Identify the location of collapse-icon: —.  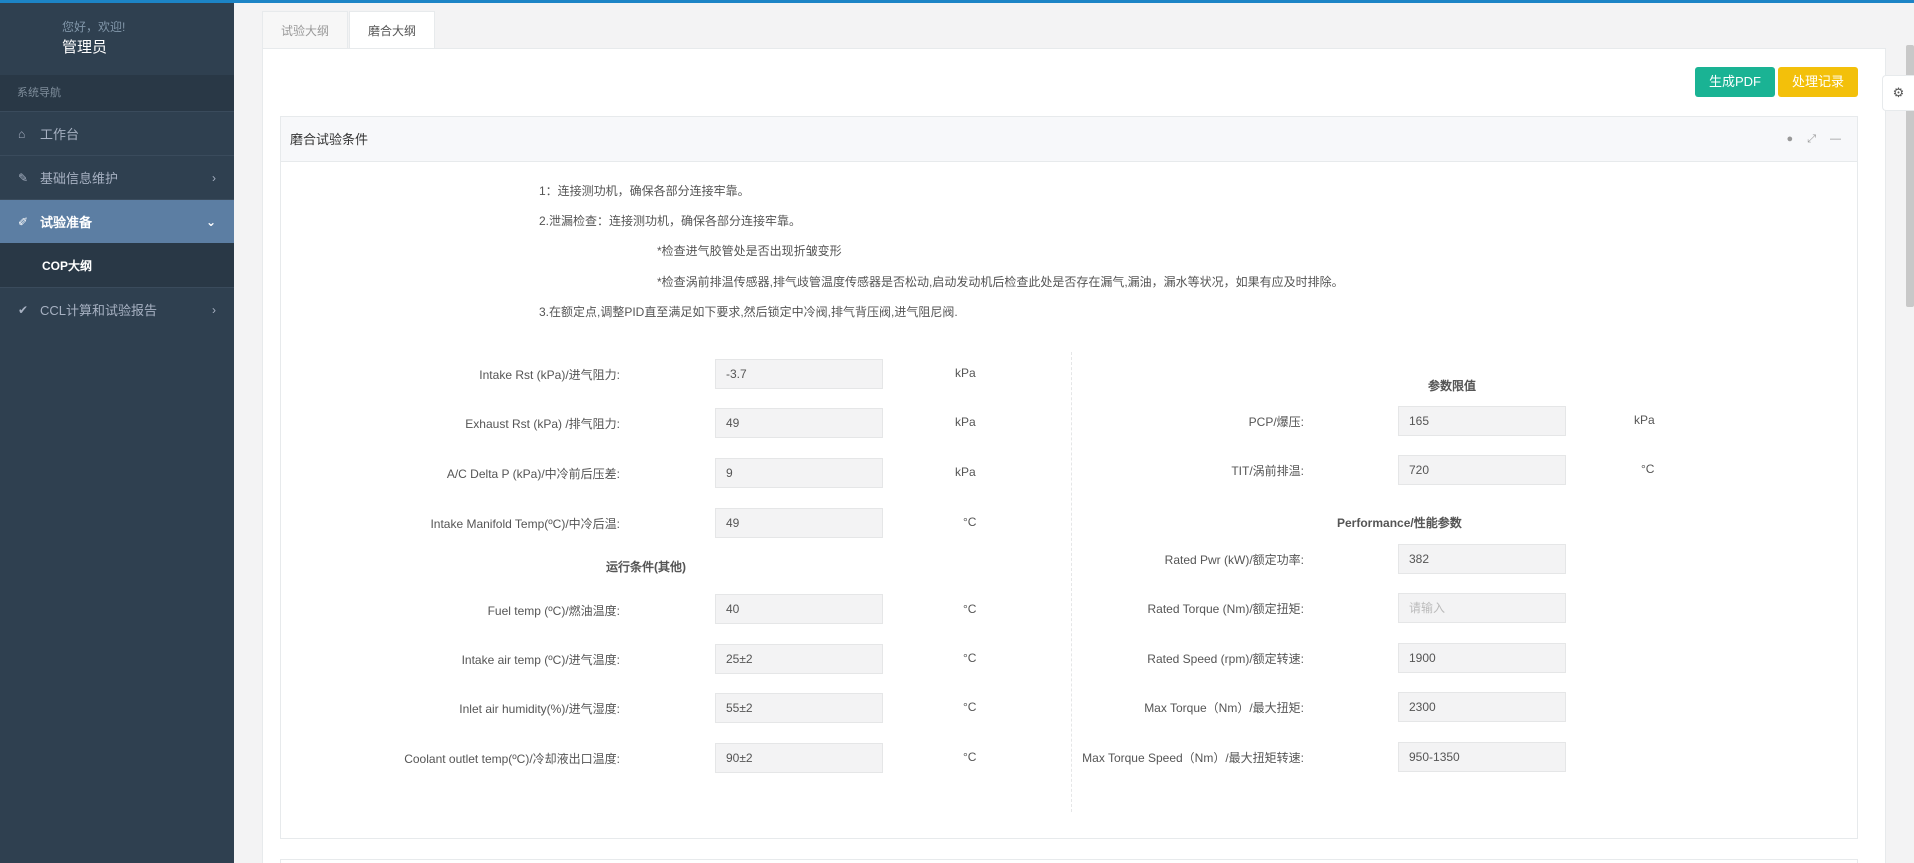
(1835, 139).